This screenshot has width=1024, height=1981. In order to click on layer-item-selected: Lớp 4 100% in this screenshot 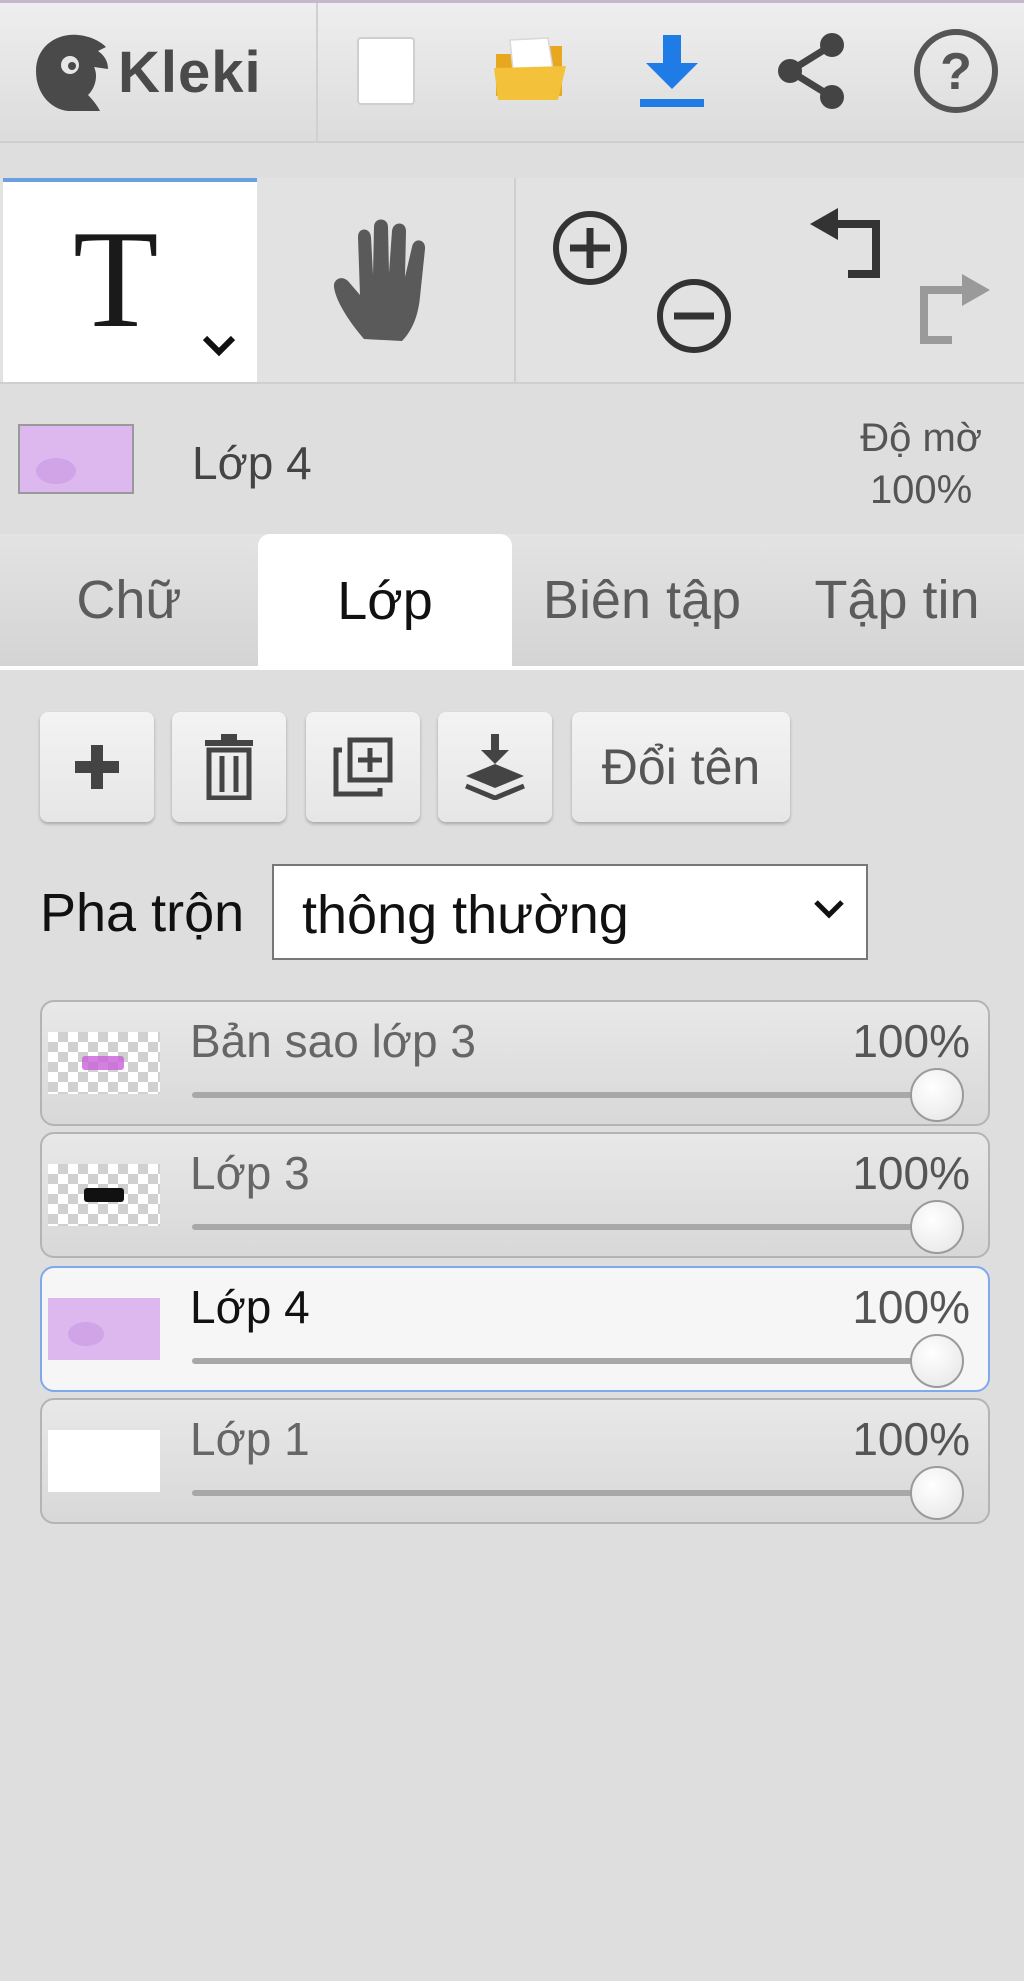, I will do `click(515, 1329)`.